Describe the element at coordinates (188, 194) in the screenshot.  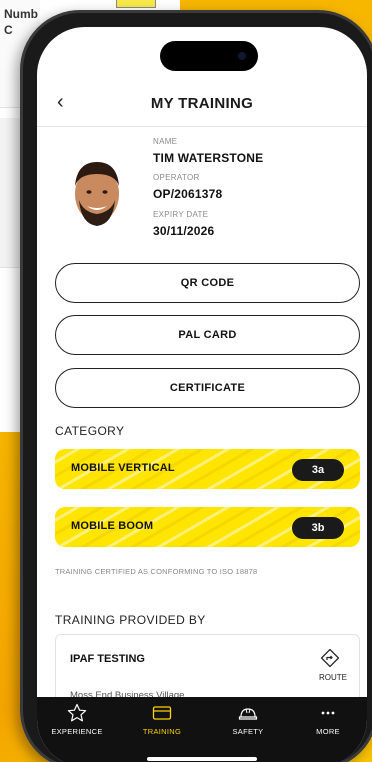
I see `operator-value: OP/2061378` at that location.